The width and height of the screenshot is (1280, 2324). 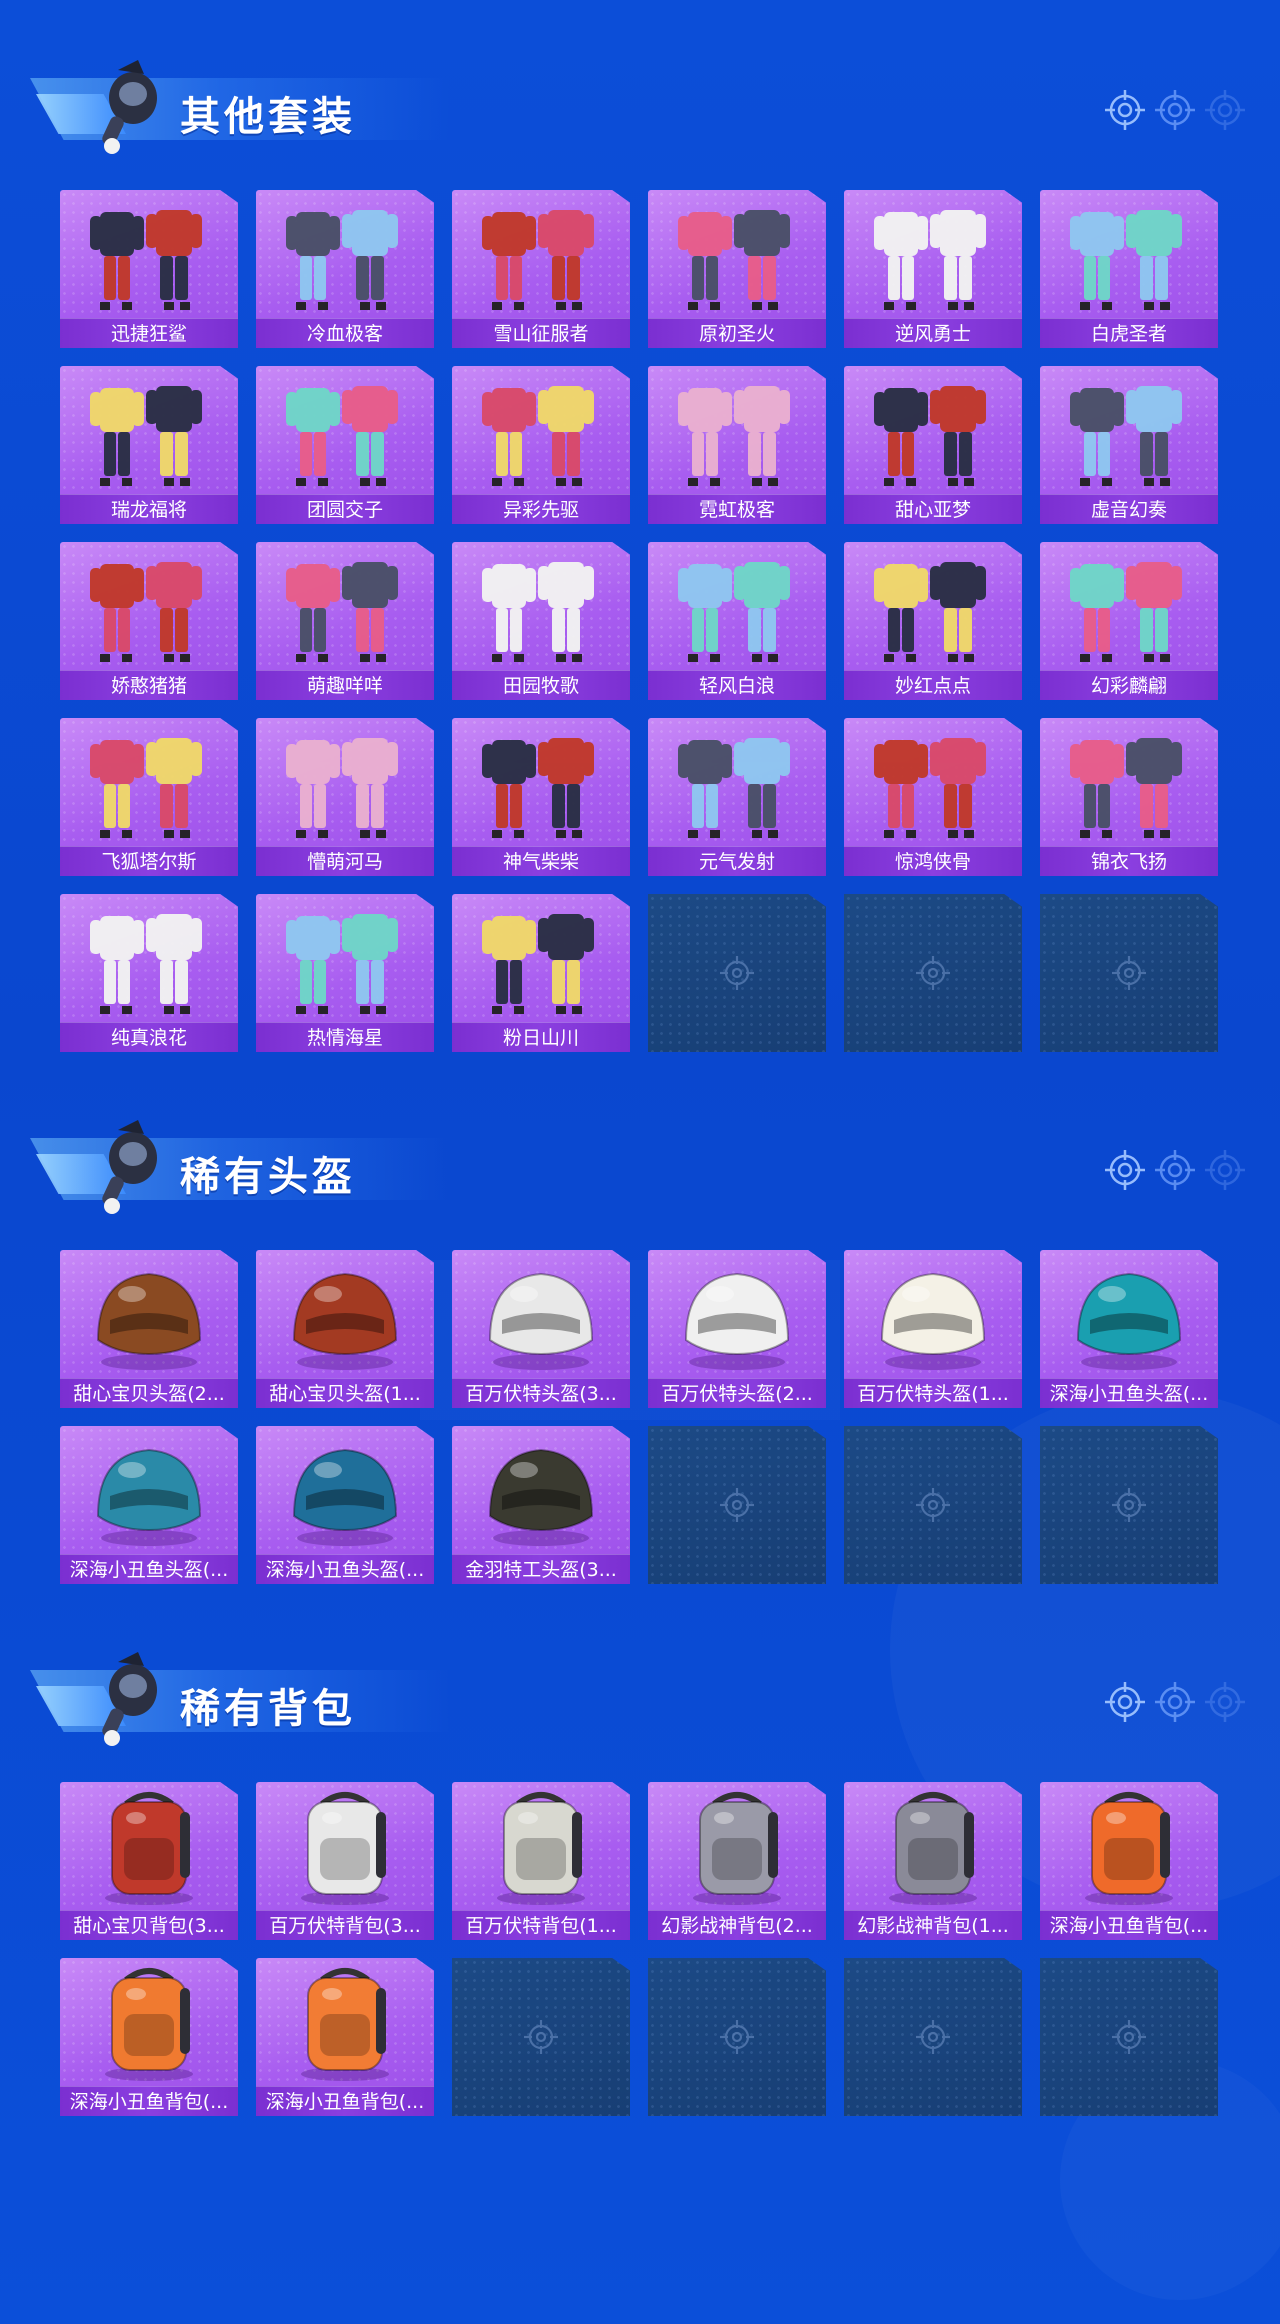 I want to click on item-card: 雪山征服者, so click(x=541, y=269).